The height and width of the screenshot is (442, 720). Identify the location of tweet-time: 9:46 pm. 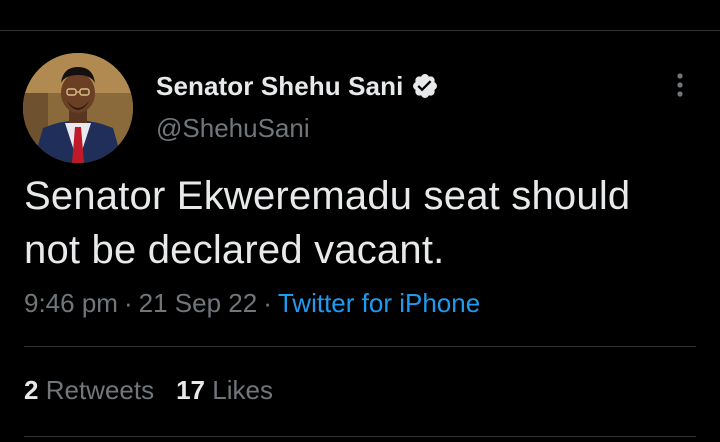
(71, 303).